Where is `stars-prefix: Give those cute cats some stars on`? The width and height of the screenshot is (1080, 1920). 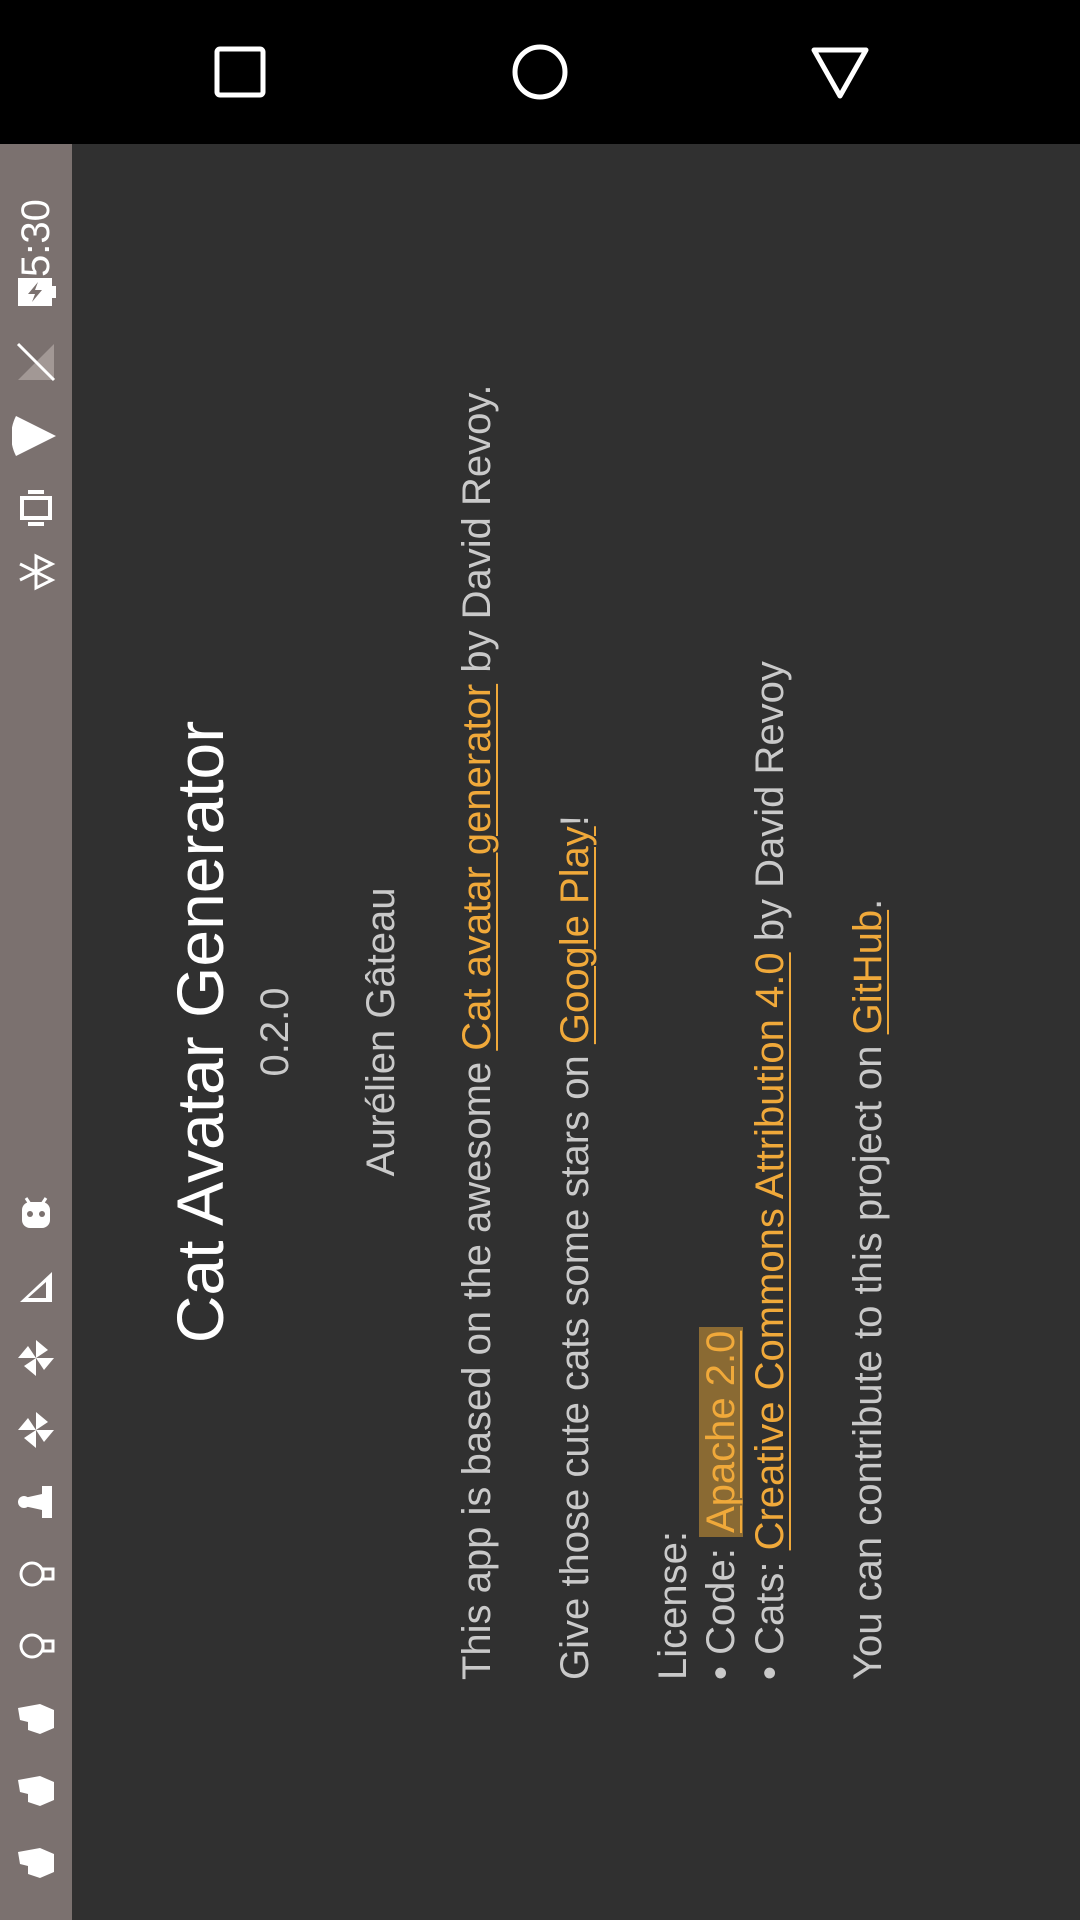 stars-prefix: Give those cute cats some stars on is located at coordinates (575, 1362).